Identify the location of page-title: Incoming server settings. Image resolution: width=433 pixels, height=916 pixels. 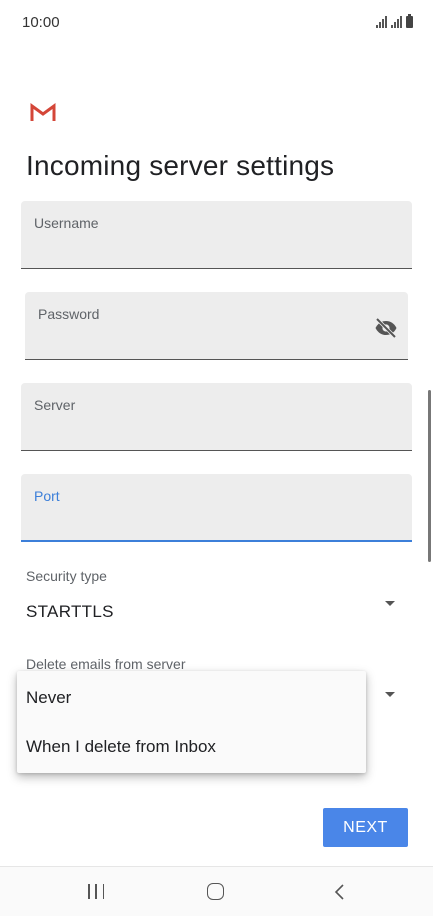
(180, 165).